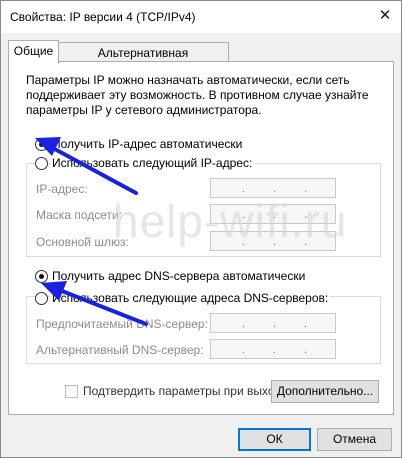  I want to click on arrow-ip-auto-icon, so click(86, 166).